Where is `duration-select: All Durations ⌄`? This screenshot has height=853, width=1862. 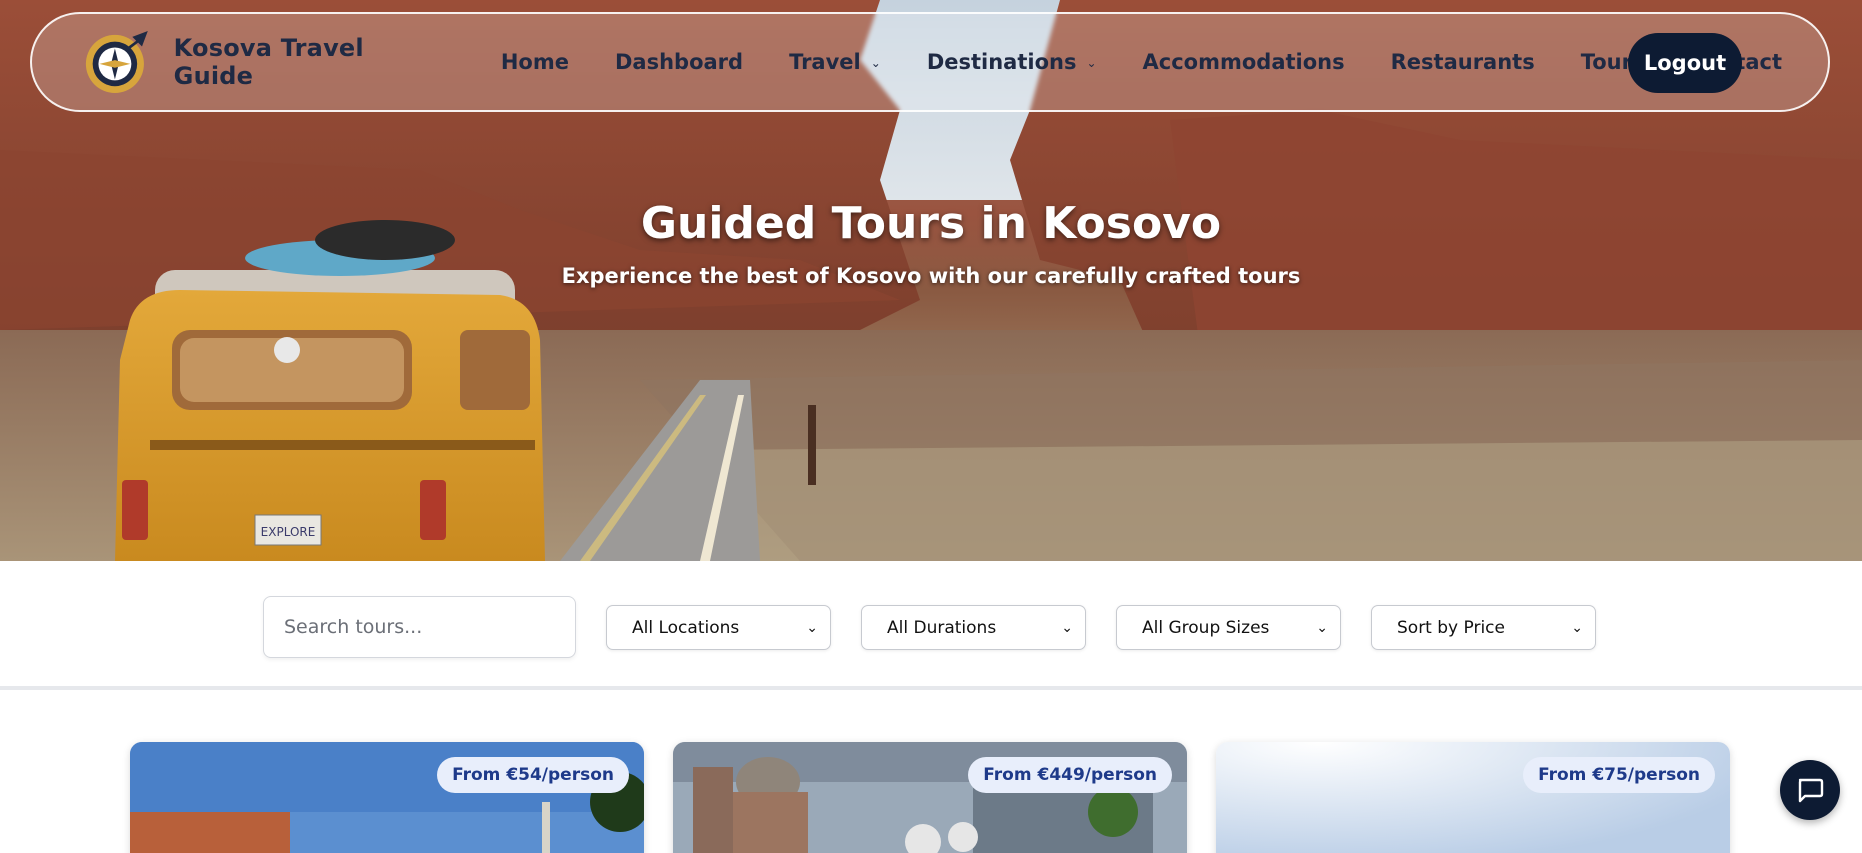 duration-select: All Durations ⌄ is located at coordinates (973, 627).